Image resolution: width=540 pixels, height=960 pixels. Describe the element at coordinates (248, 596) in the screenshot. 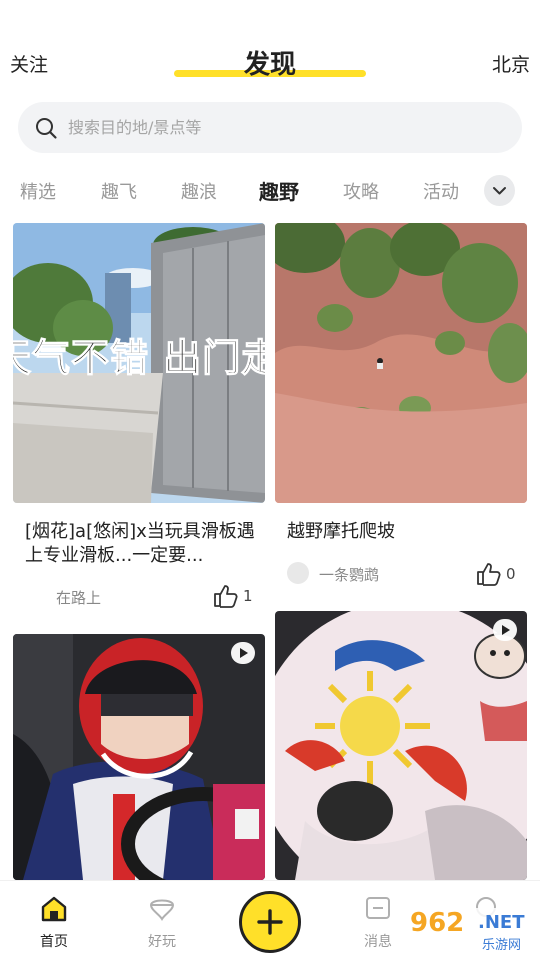

I see `like-count: 1` at that location.